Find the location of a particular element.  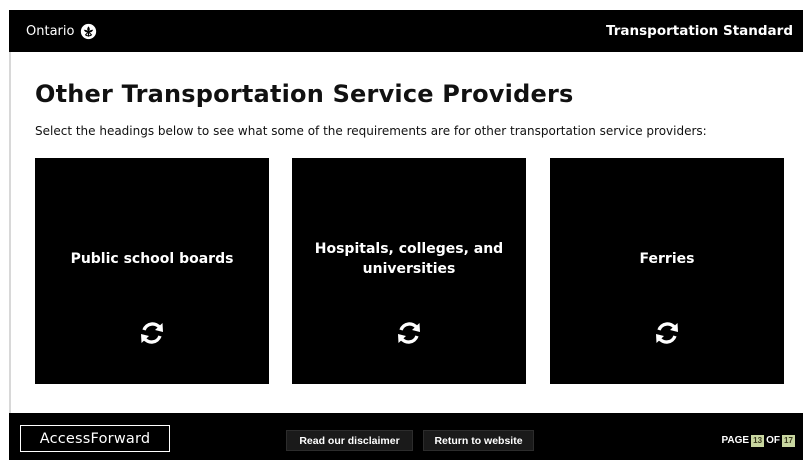

top-bar: Ontario Transportation Standard is located at coordinates (406, 31).